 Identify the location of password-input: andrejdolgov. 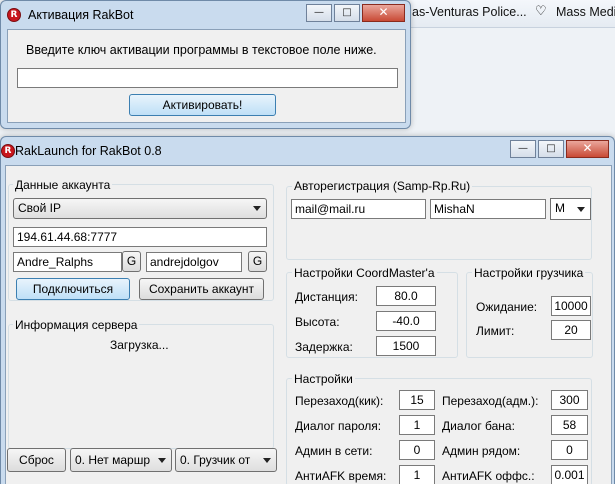
(194, 262).